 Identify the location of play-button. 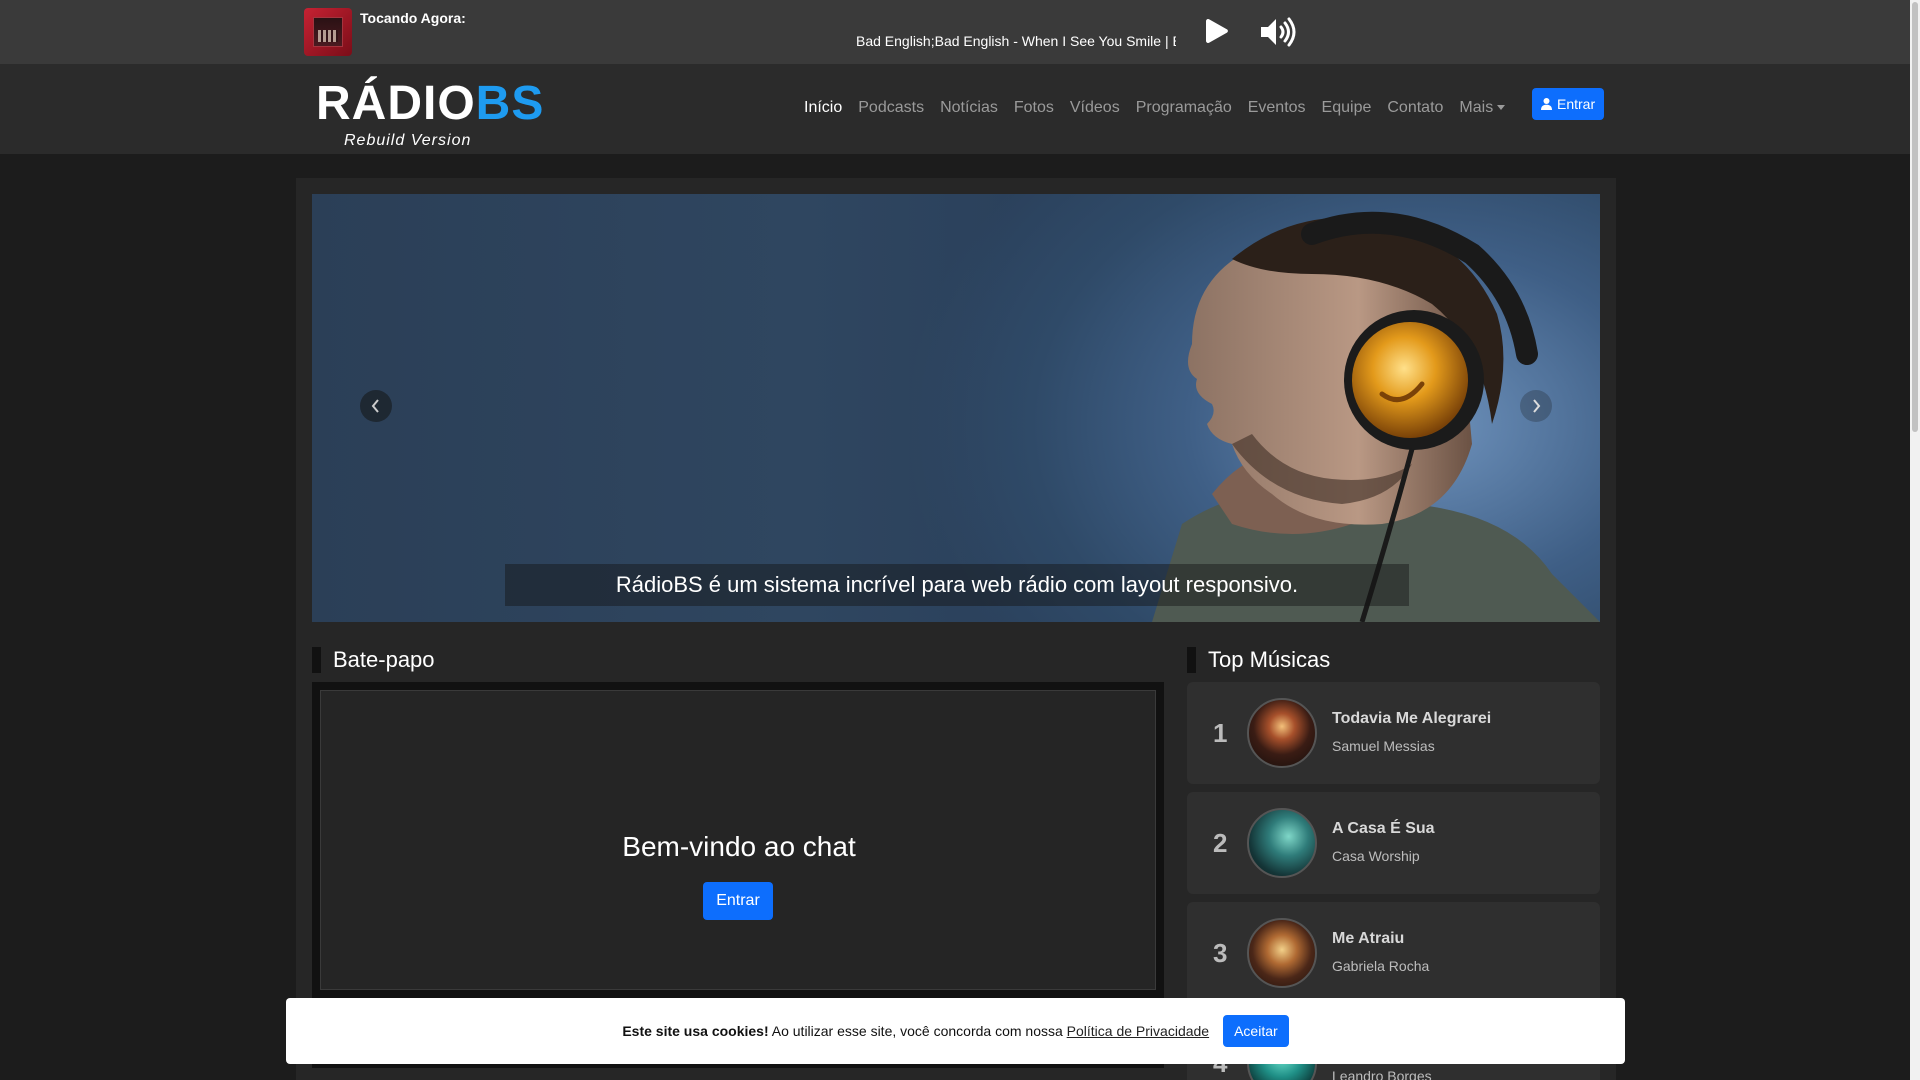
(1217, 31).